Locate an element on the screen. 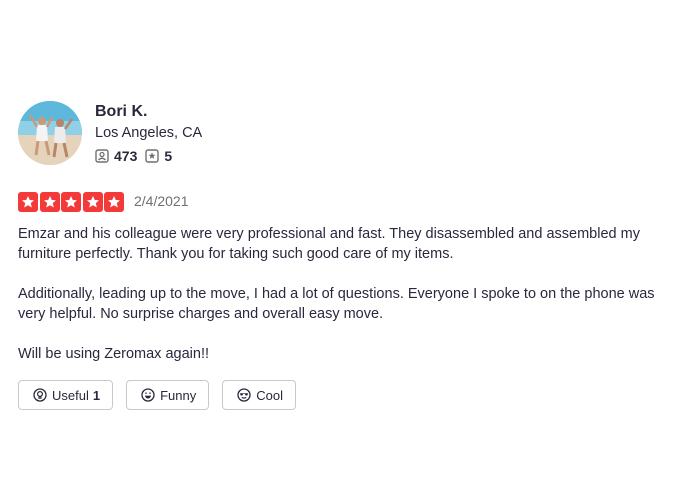 The image size is (680, 500). review-paragraph: Will be using Zeromax again!! is located at coordinates (113, 354).